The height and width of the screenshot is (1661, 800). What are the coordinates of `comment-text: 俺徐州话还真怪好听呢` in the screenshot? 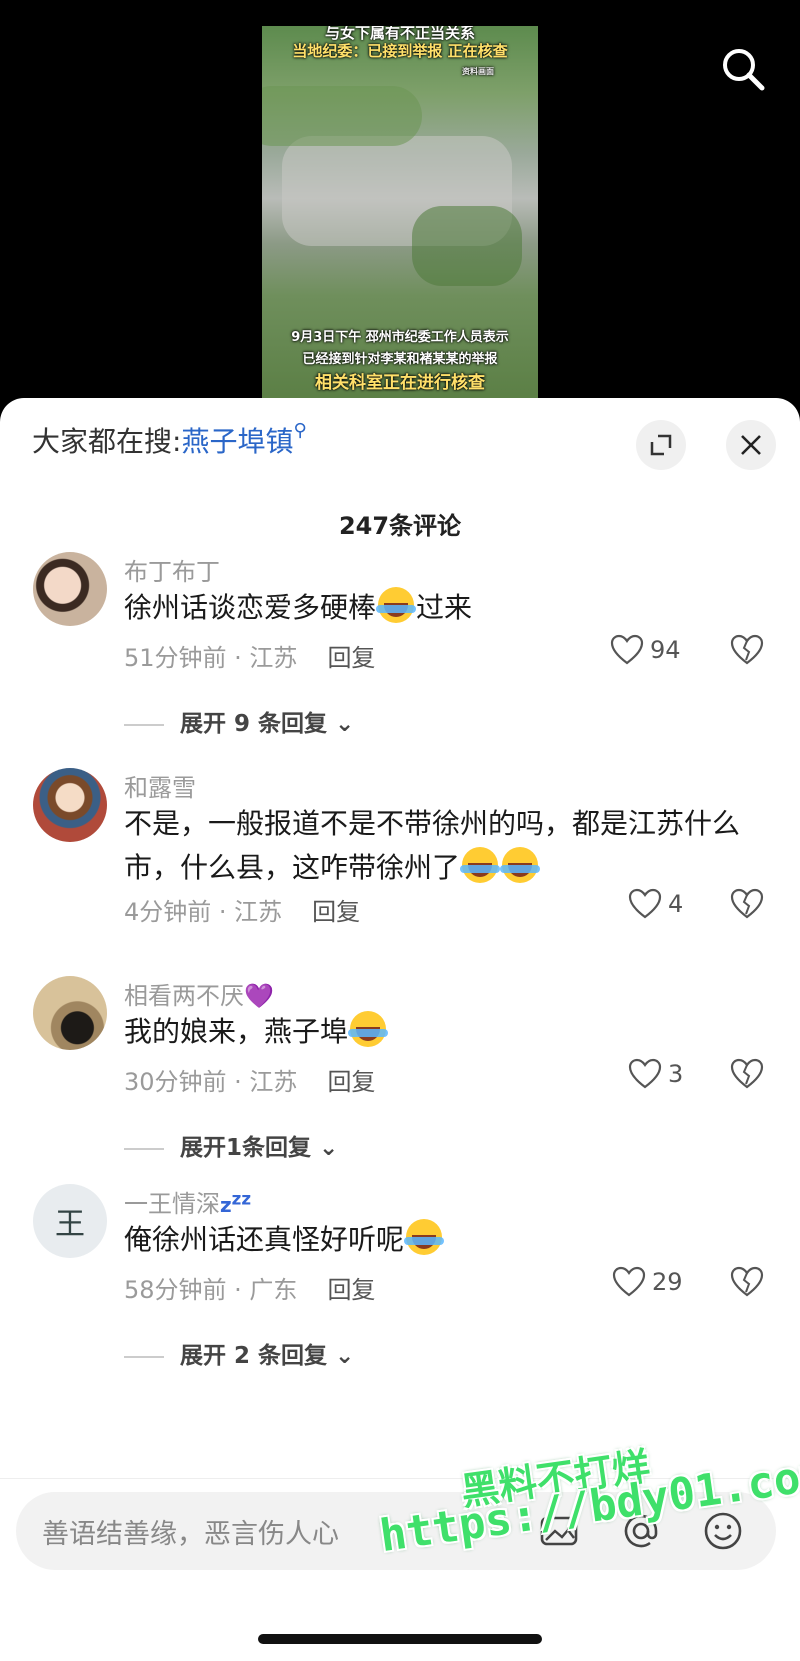 It's located at (444, 1240).